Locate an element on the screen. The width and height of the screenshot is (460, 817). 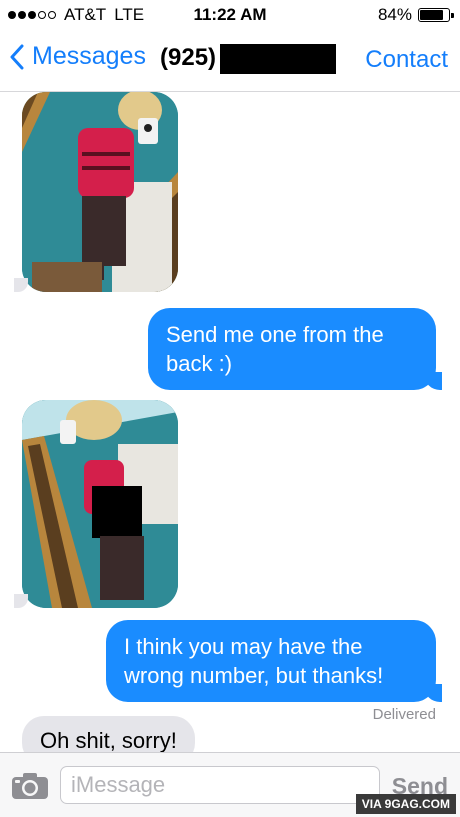
contact-button: Contact is located at coordinates (406, 60).